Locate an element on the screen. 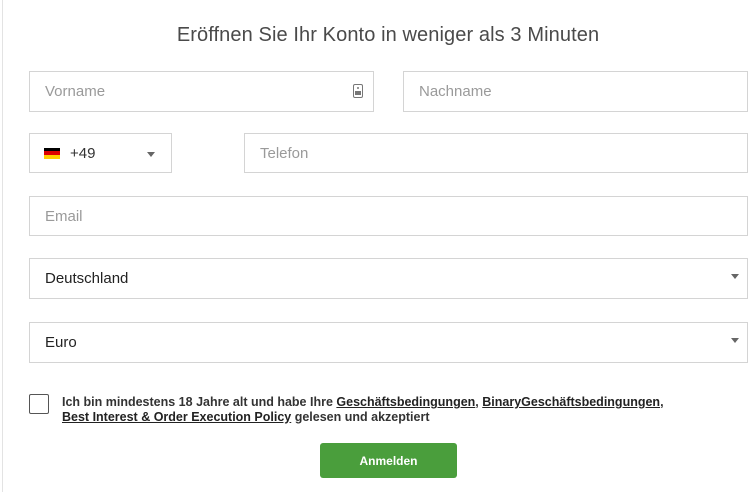  terms-checkbox is located at coordinates (39, 404).